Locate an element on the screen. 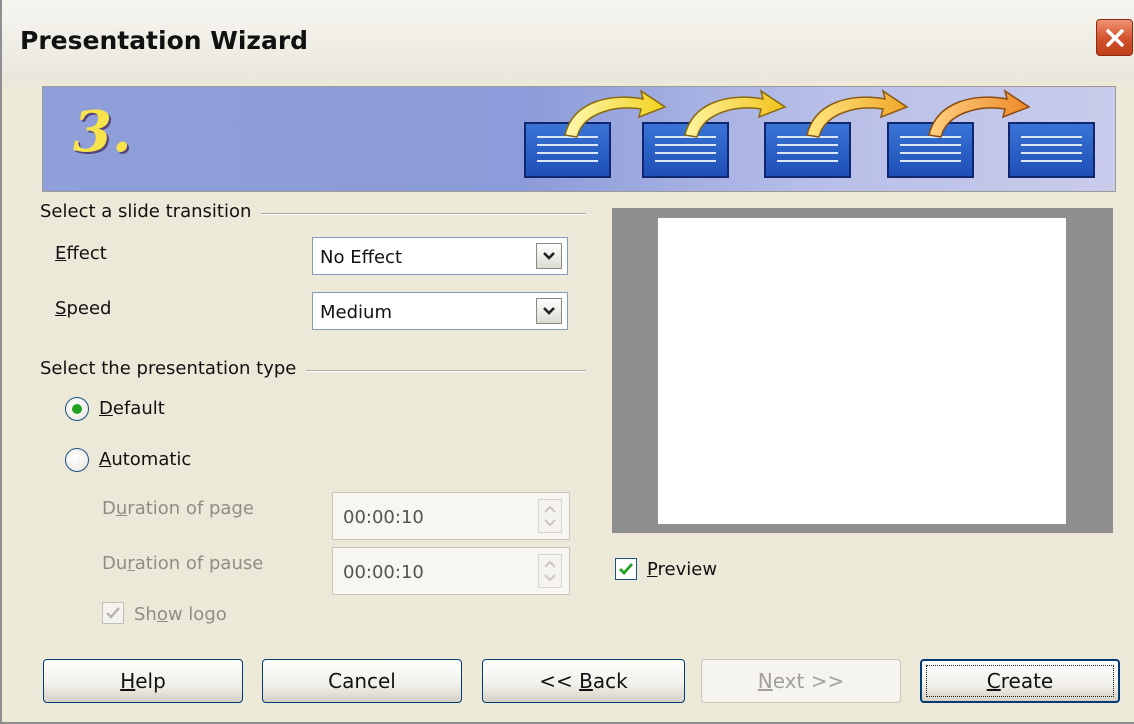  wizard-steps-graphic is located at coordinates (809, 133).